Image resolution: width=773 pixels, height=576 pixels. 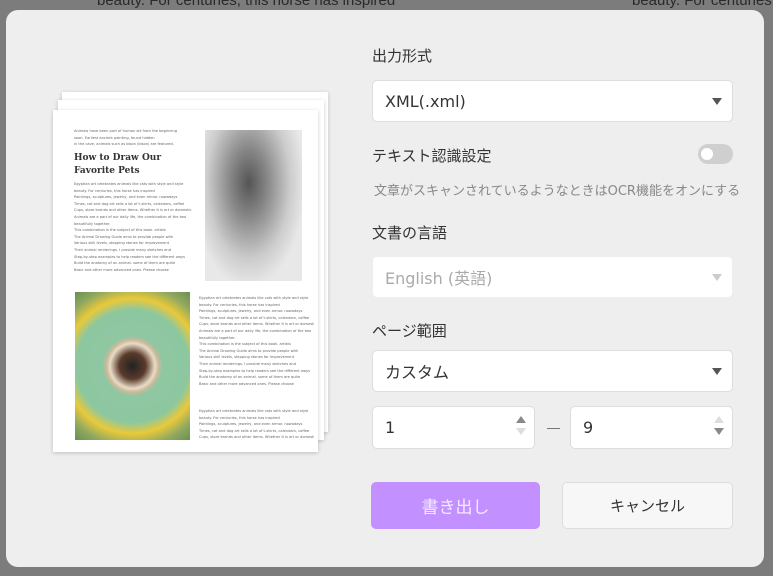 I want to click on page-from-value: 1, so click(x=390, y=427).